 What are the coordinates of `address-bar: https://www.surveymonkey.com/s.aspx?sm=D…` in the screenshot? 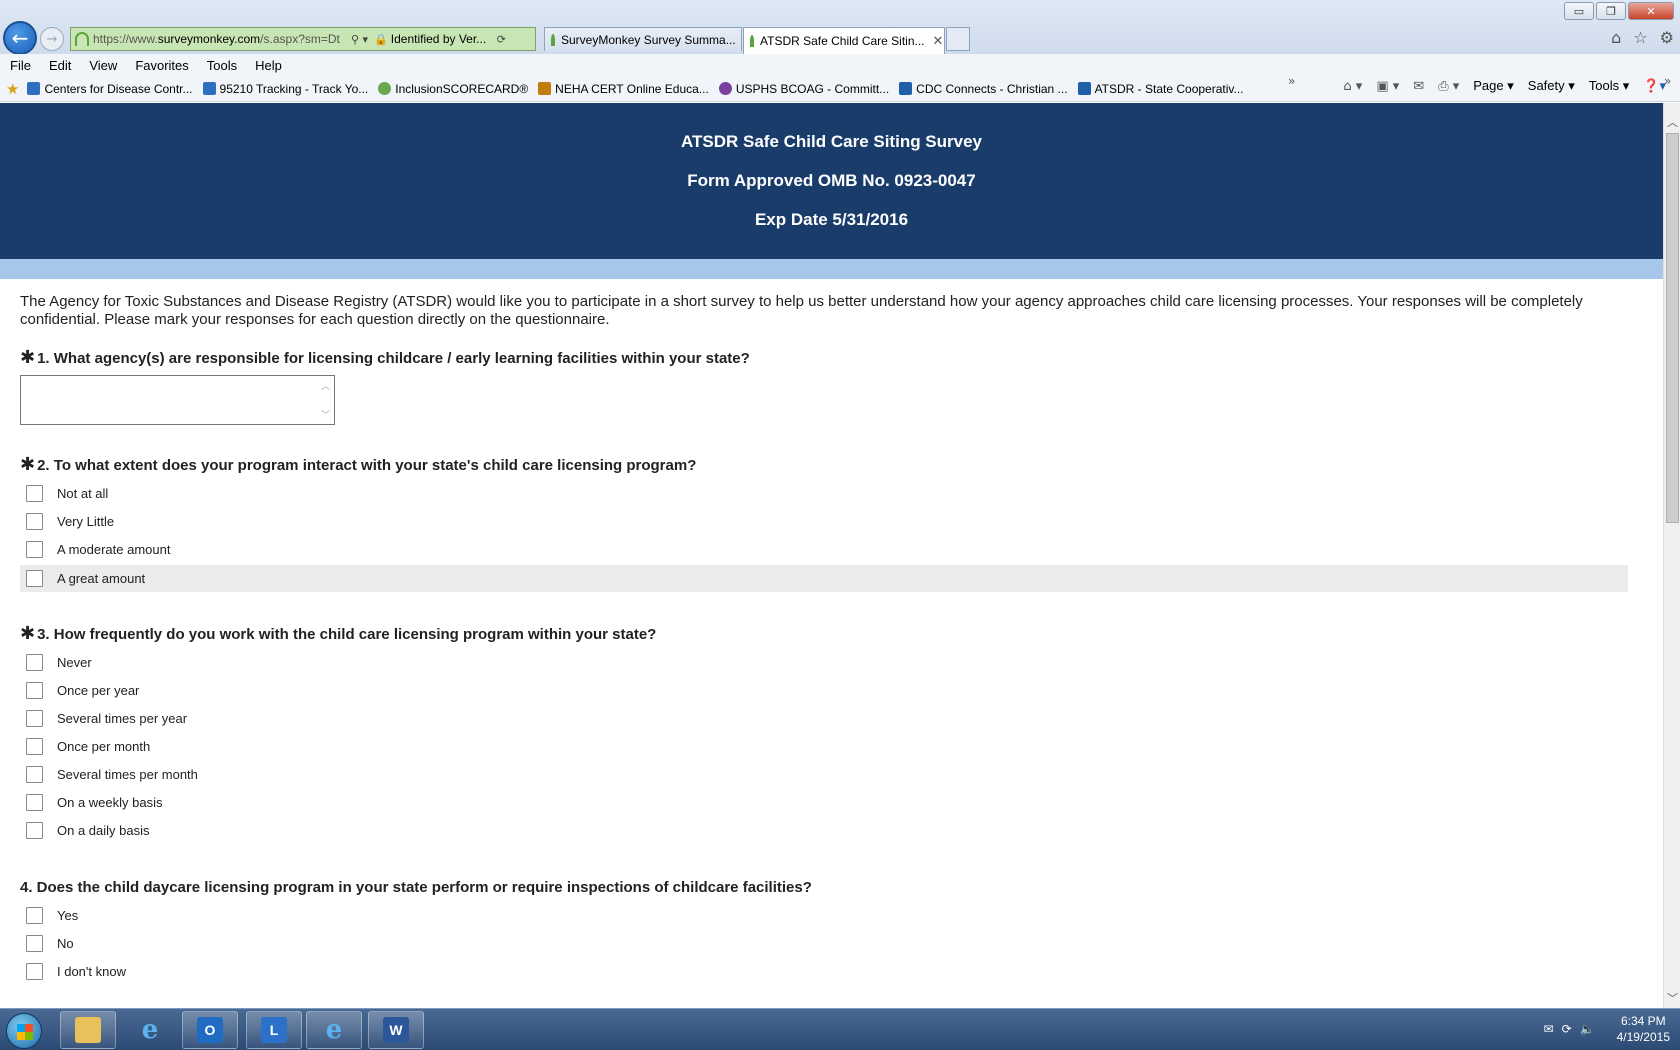 It's located at (303, 39).